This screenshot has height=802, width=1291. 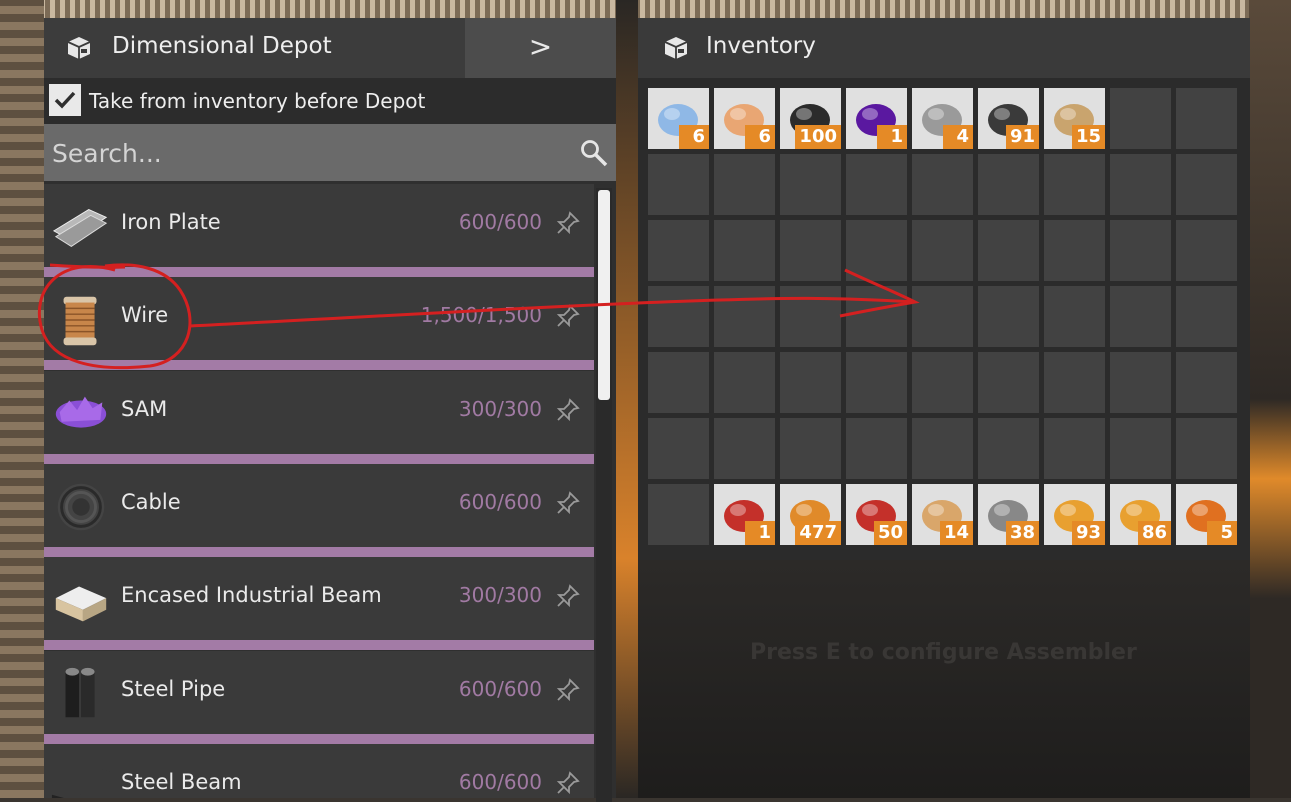 I want to click on inventory-slot-coal: 100, so click(x=810, y=118).